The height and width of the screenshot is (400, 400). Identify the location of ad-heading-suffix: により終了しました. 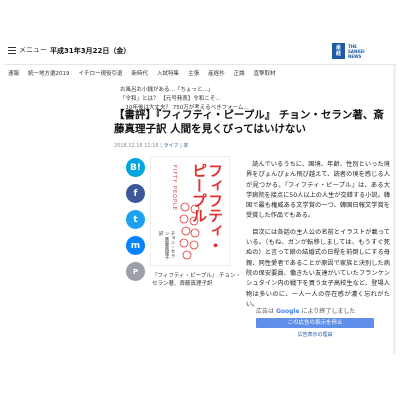
(328, 311).